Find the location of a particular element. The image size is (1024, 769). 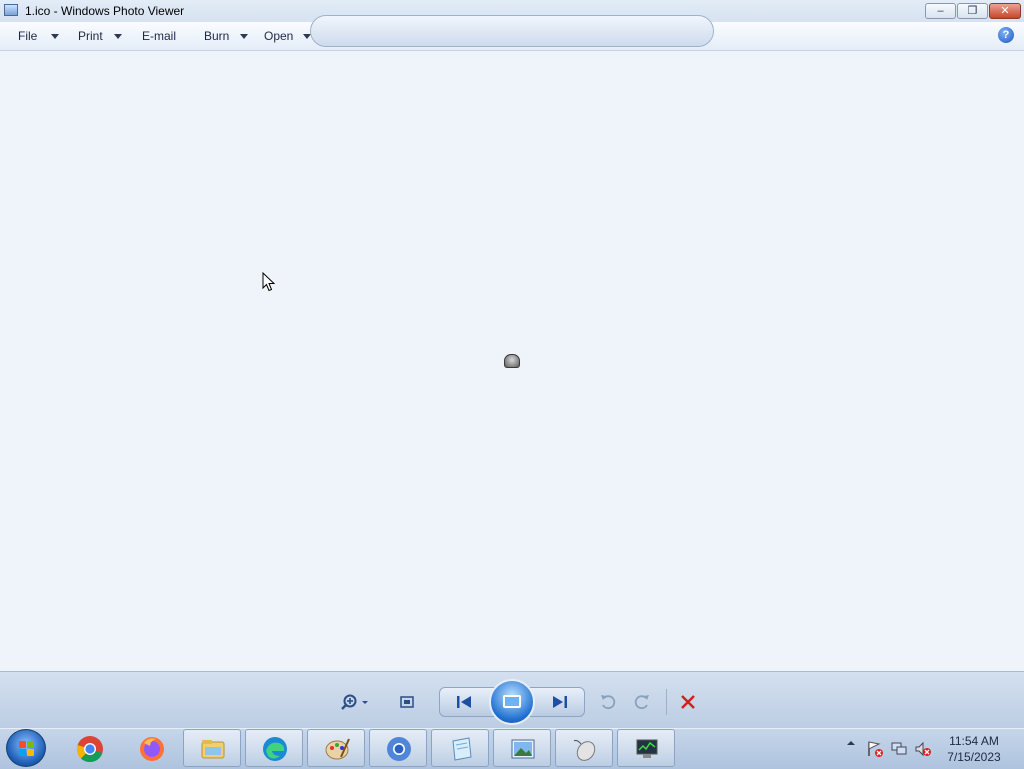

tray-volume is located at coordinates (923, 750).